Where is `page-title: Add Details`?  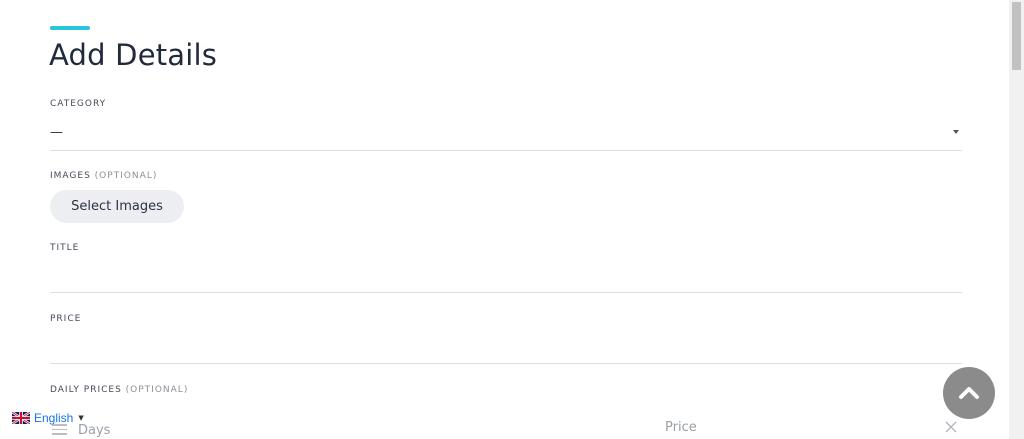 page-title: Add Details is located at coordinates (133, 55).